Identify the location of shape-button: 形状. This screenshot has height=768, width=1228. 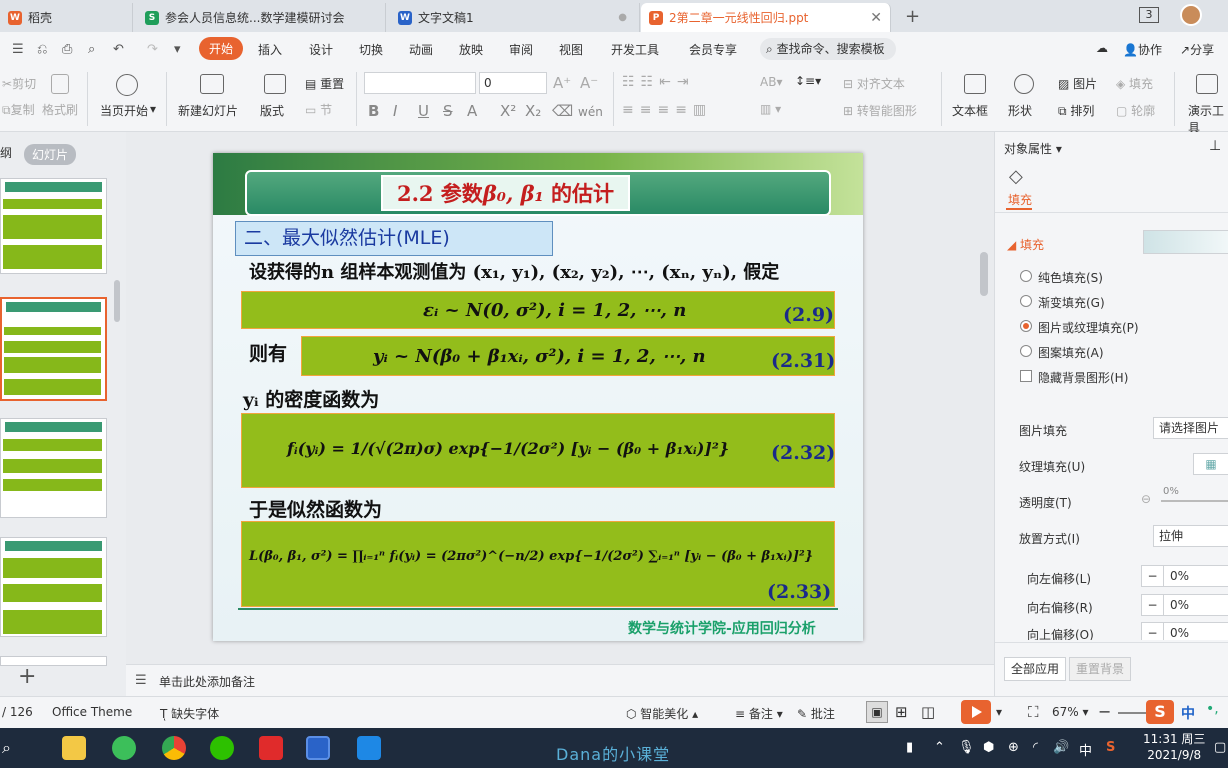
(1020, 110).